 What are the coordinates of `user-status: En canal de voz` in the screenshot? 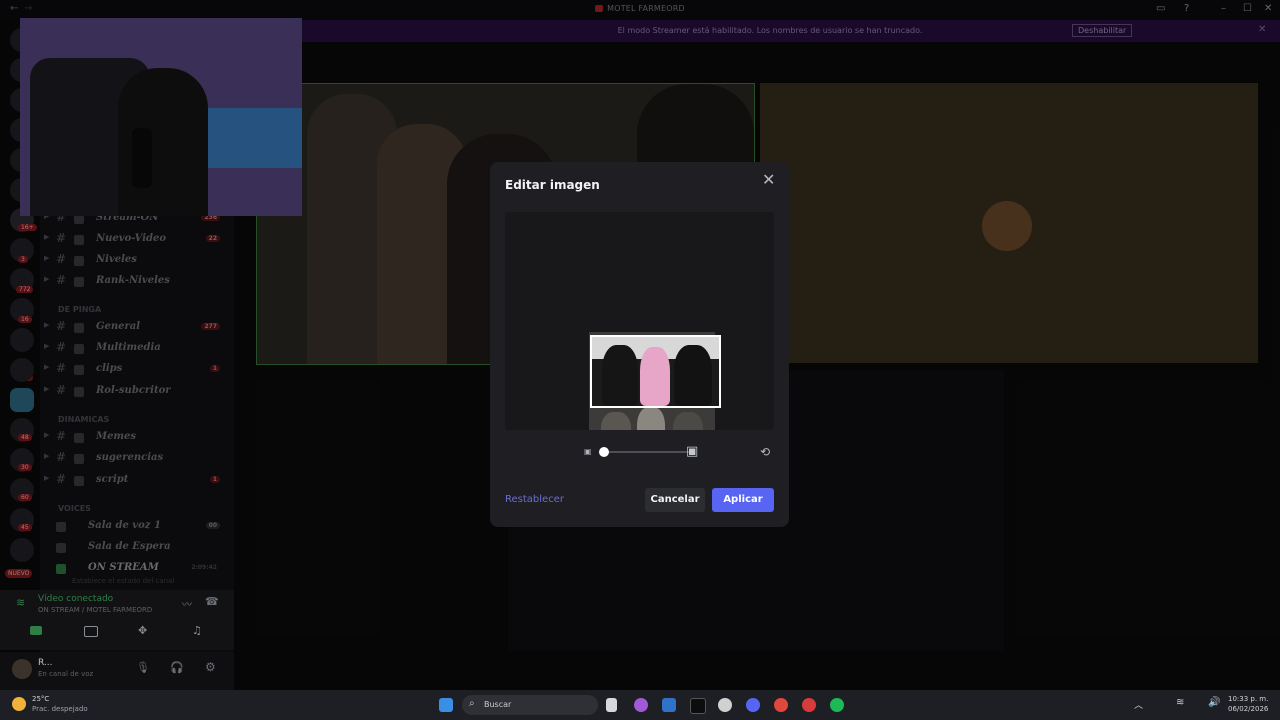 It's located at (66, 674).